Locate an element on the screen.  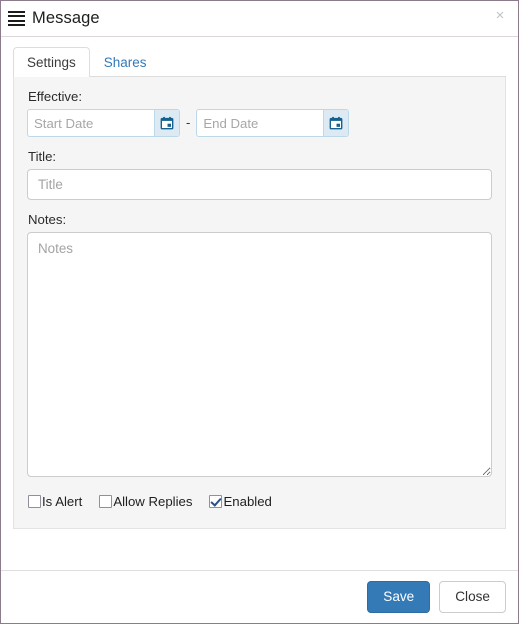
checkbox-enabled-box is located at coordinates (216, 501).